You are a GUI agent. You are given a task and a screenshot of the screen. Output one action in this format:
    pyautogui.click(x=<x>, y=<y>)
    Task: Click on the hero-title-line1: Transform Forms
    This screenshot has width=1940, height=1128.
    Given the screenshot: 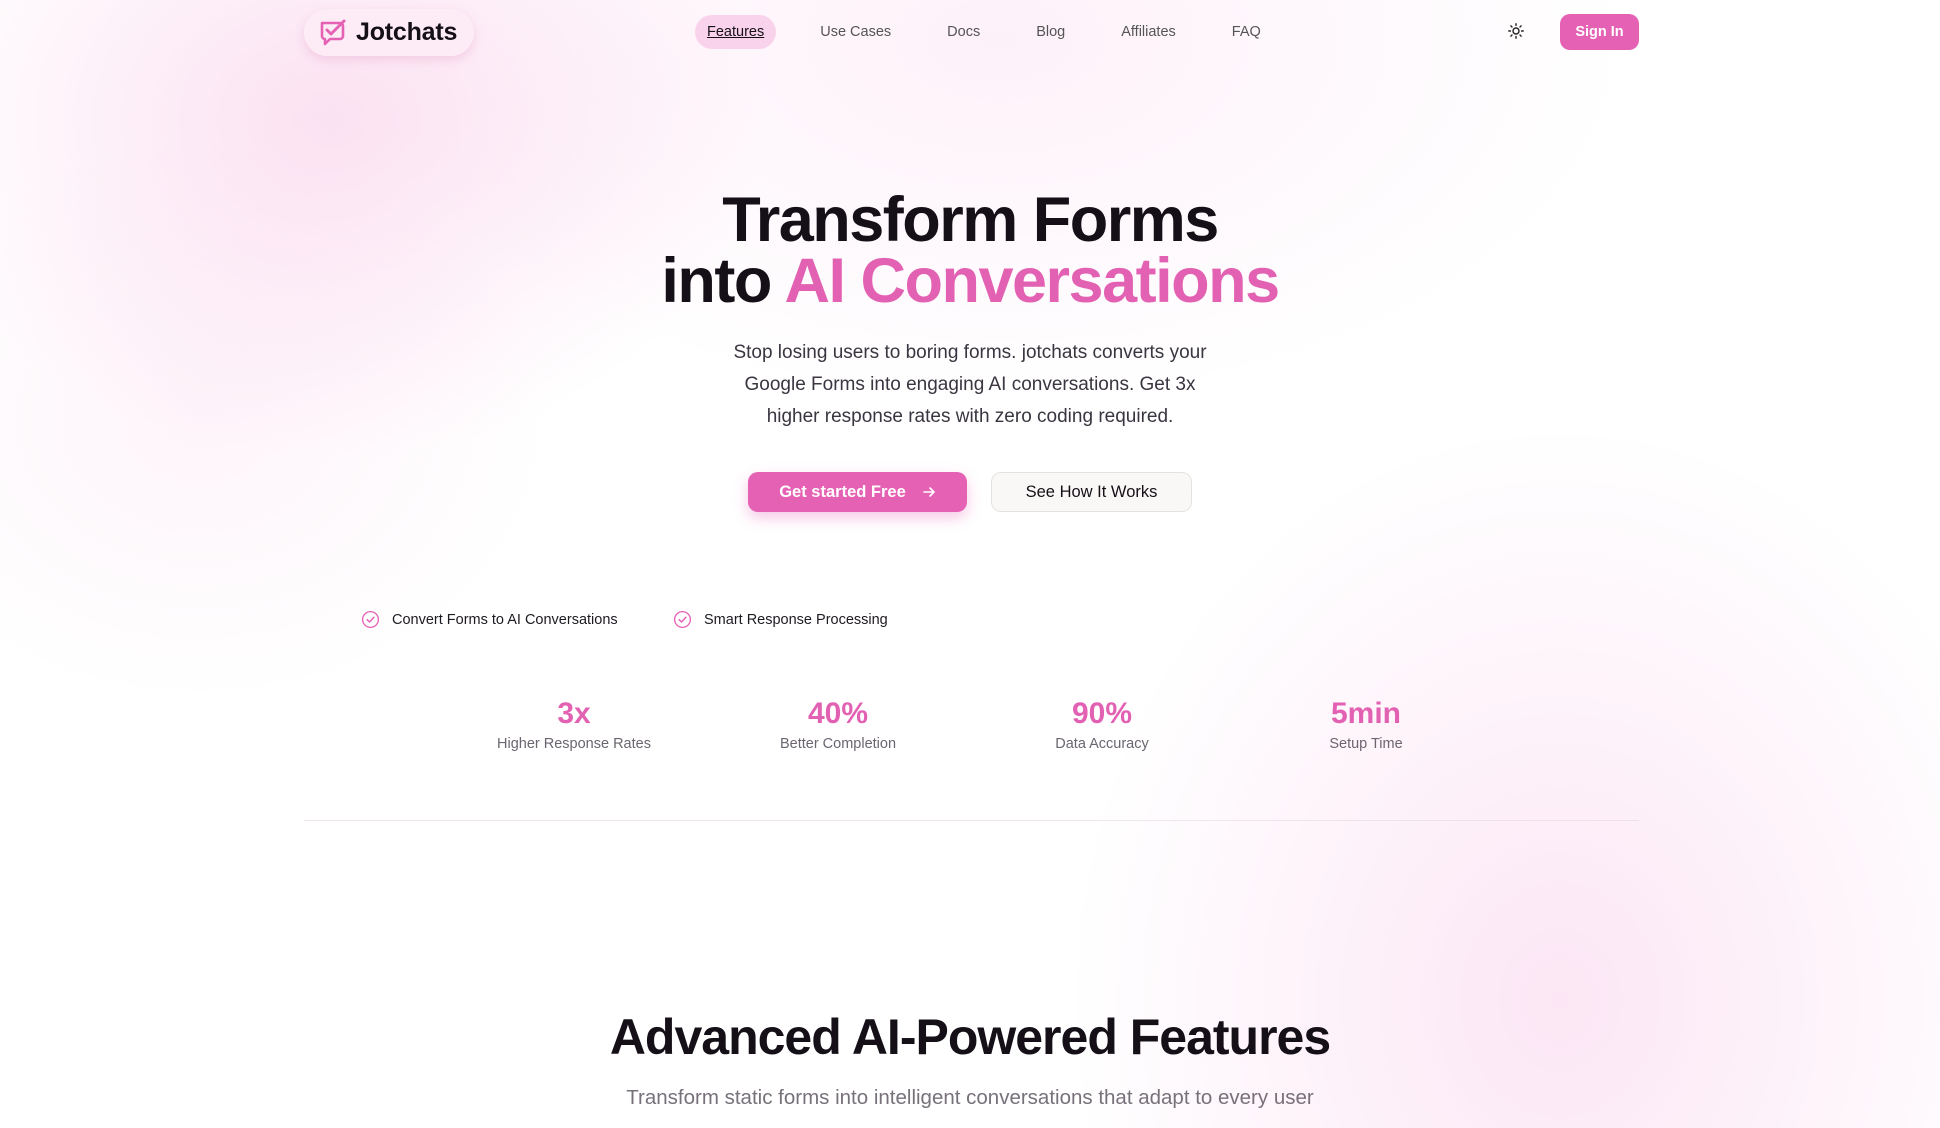 What is the action you would take?
    pyautogui.click(x=970, y=220)
    